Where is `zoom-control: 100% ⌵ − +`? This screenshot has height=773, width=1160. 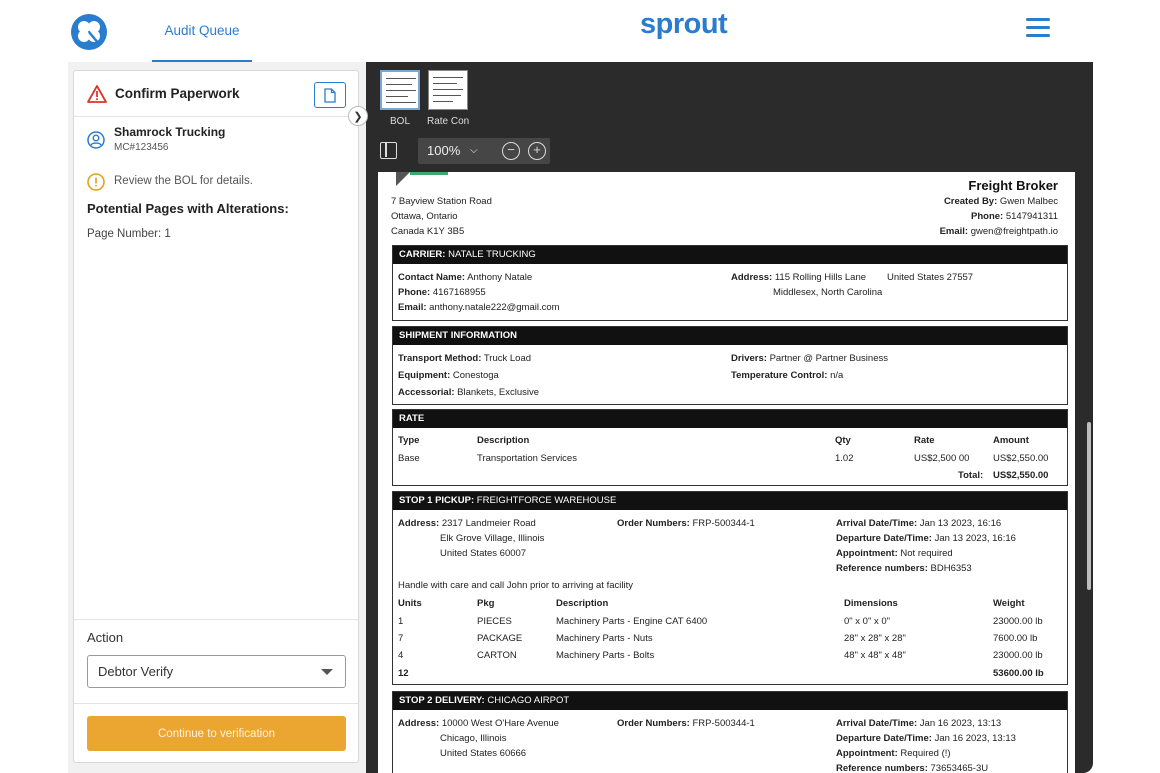 zoom-control: 100% ⌵ − + is located at coordinates (484, 151).